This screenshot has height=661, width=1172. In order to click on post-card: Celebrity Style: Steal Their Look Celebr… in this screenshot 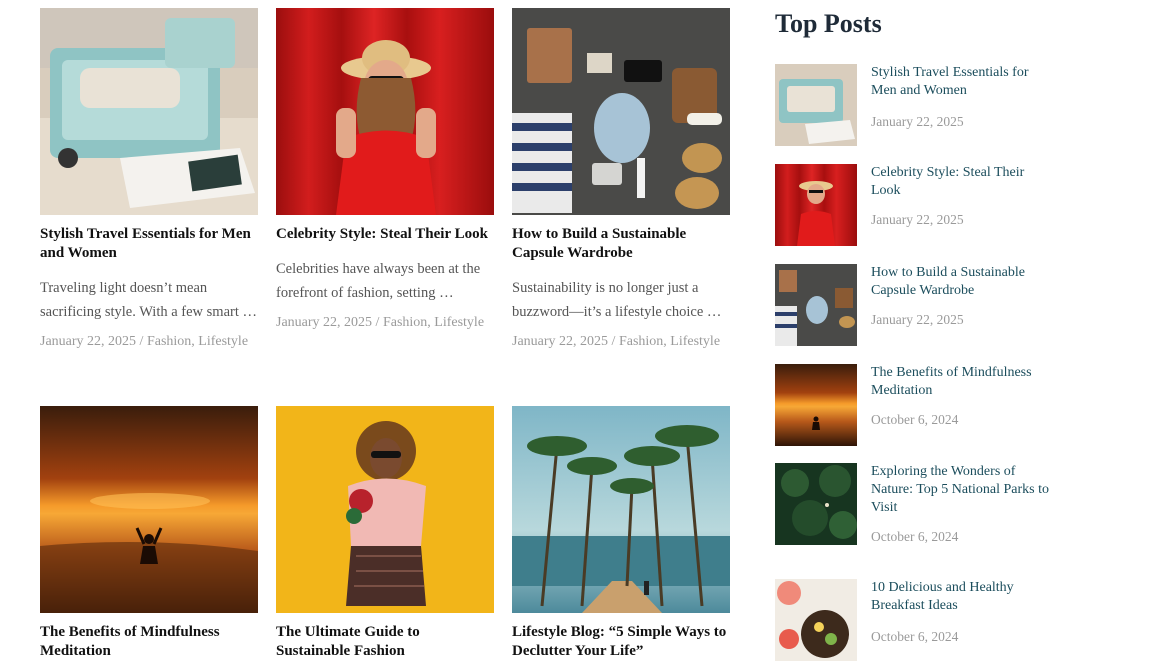, I will do `click(385, 171)`.